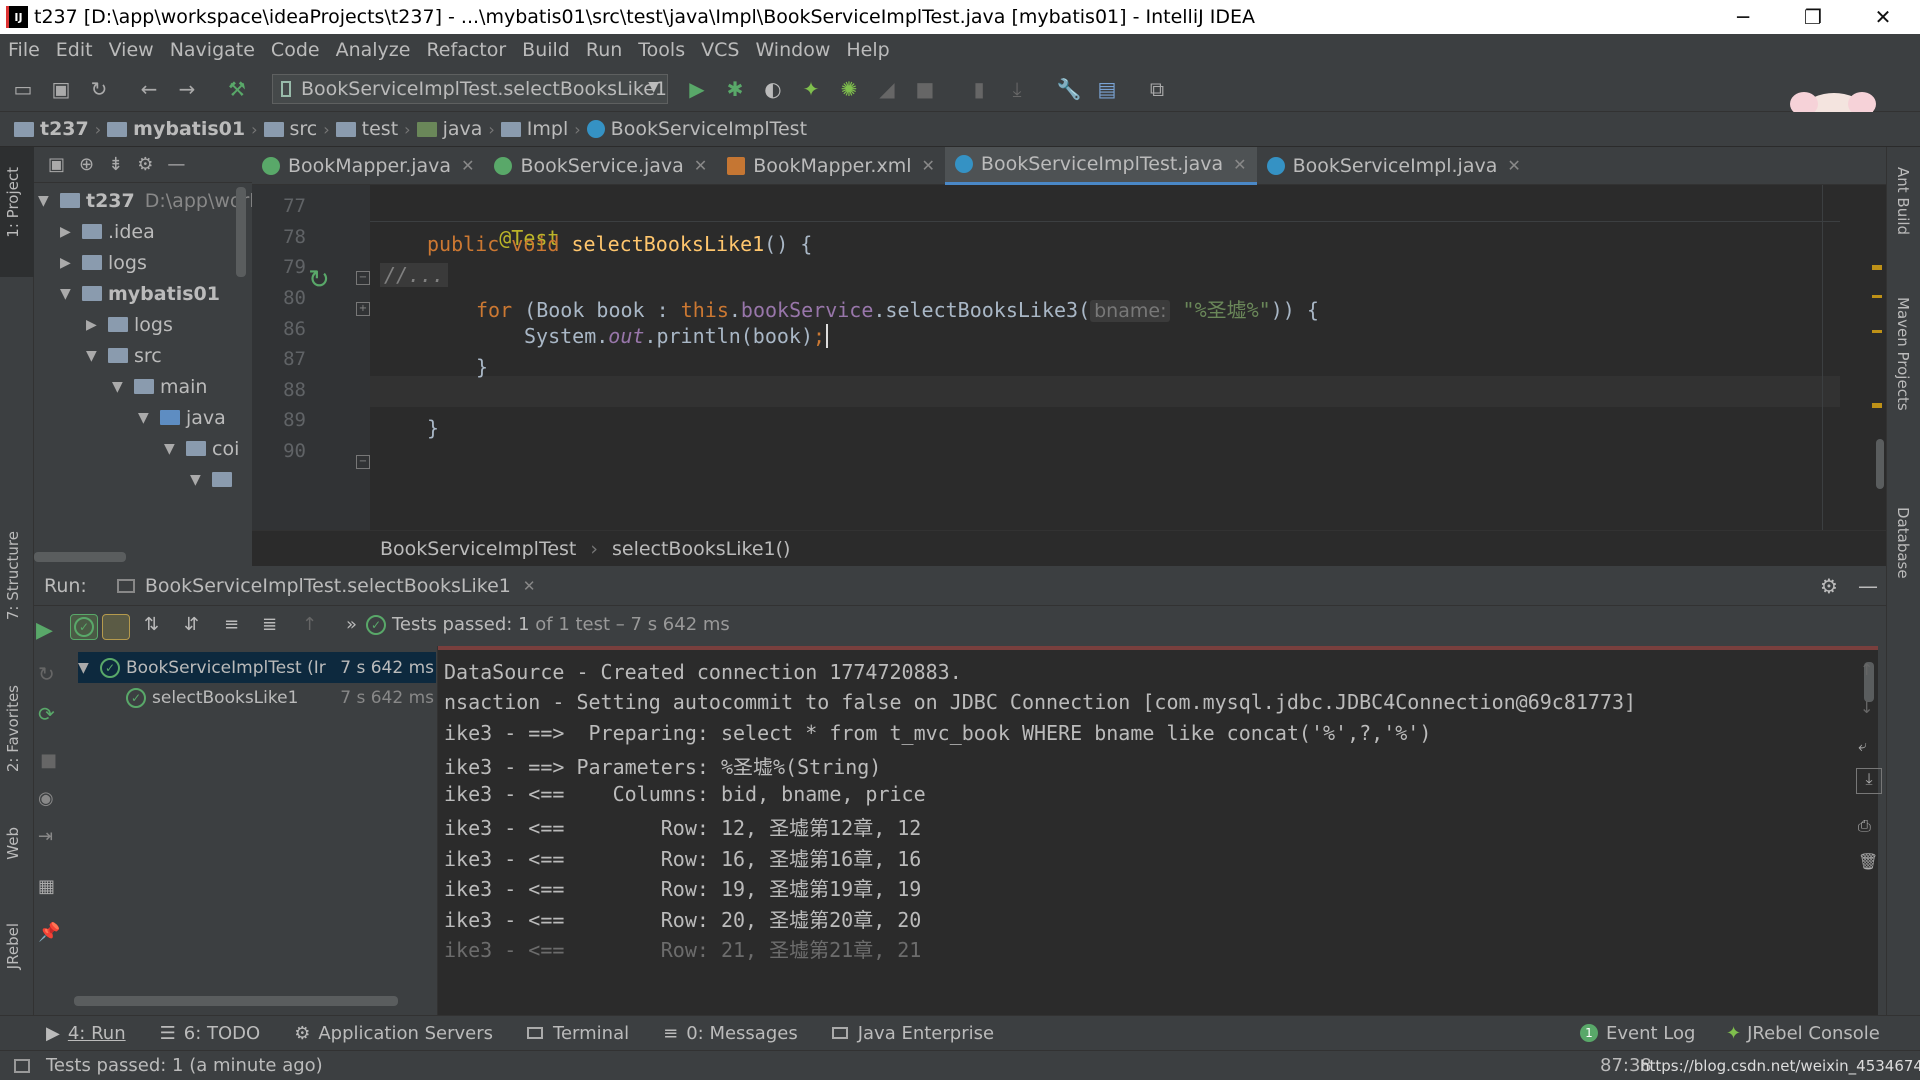  I want to click on tree-scrollbar, so click(236, 1001).